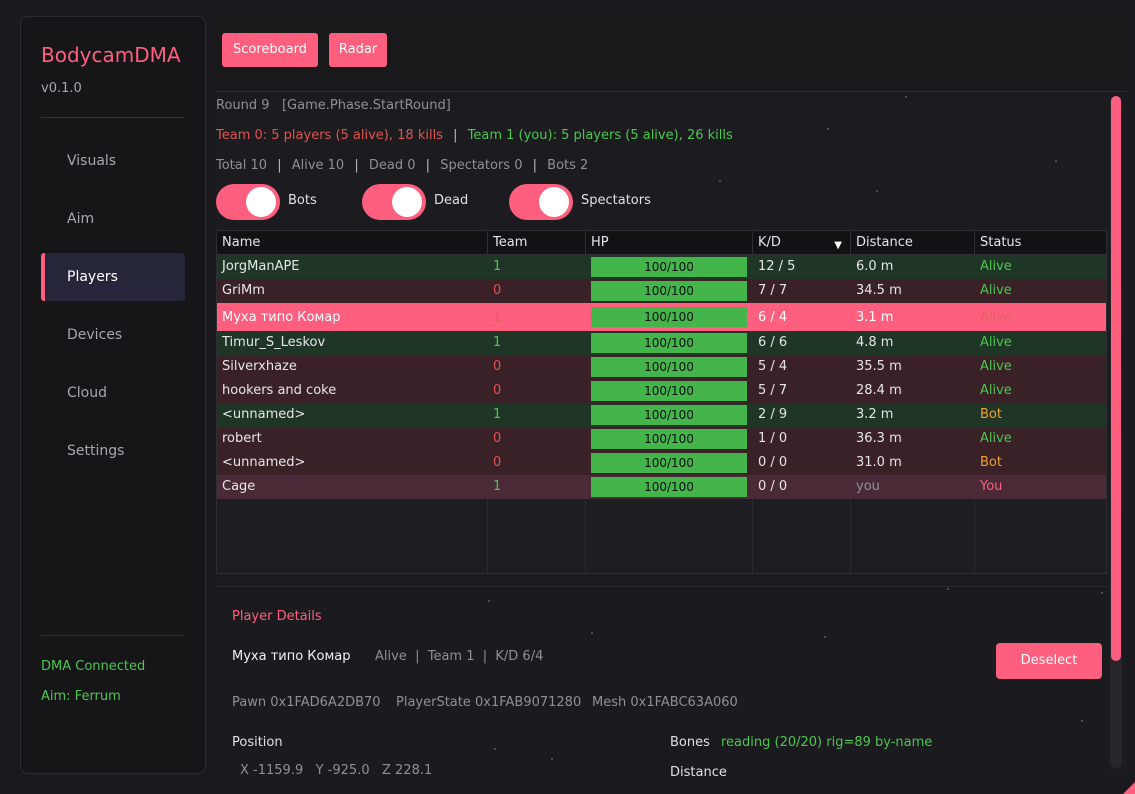 This screenshot has width=1135, height=794. What do you see at coordinates (264, 414) in the screenshot?
I see `cell-name: <unnamed>` at bounding box center [264, 414].